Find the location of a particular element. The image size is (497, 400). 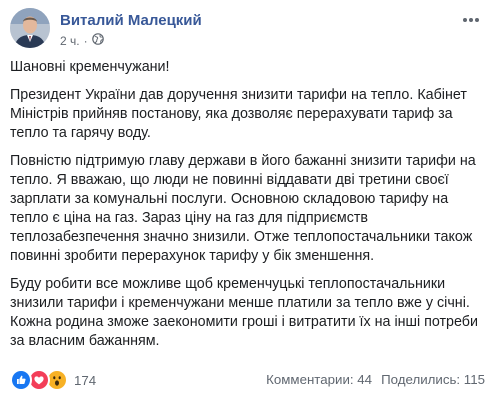

ellipsis-icon is located at coordinates (471, 20).